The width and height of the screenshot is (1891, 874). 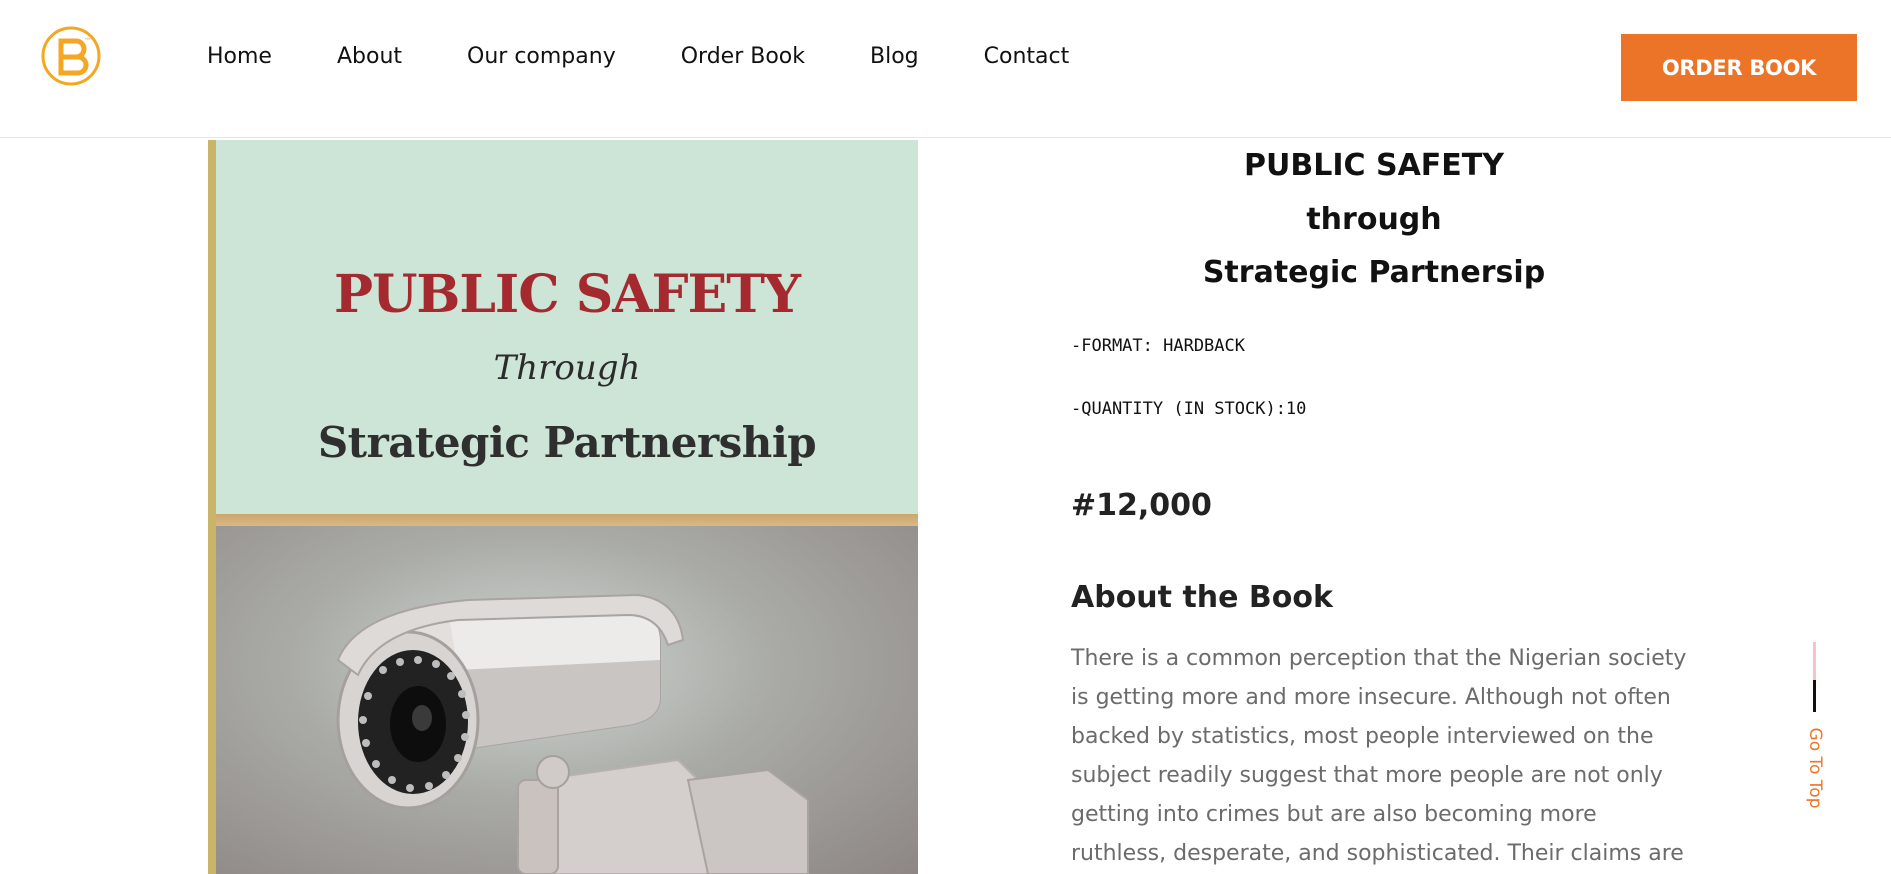 I want to click on go-to-top-button: Go To Top, so click(x=1815, y=727).